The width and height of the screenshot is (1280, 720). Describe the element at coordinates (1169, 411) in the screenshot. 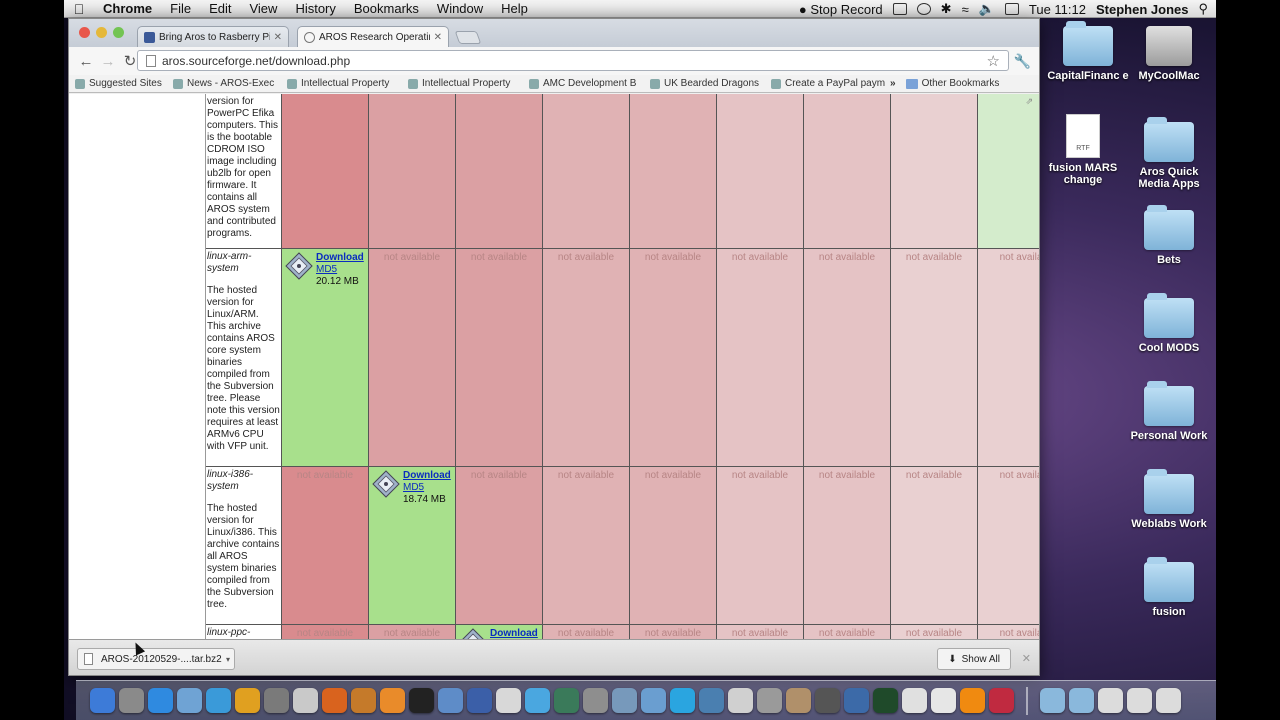

I see `desktop-folder-personal-work: Personal Work` at that location.